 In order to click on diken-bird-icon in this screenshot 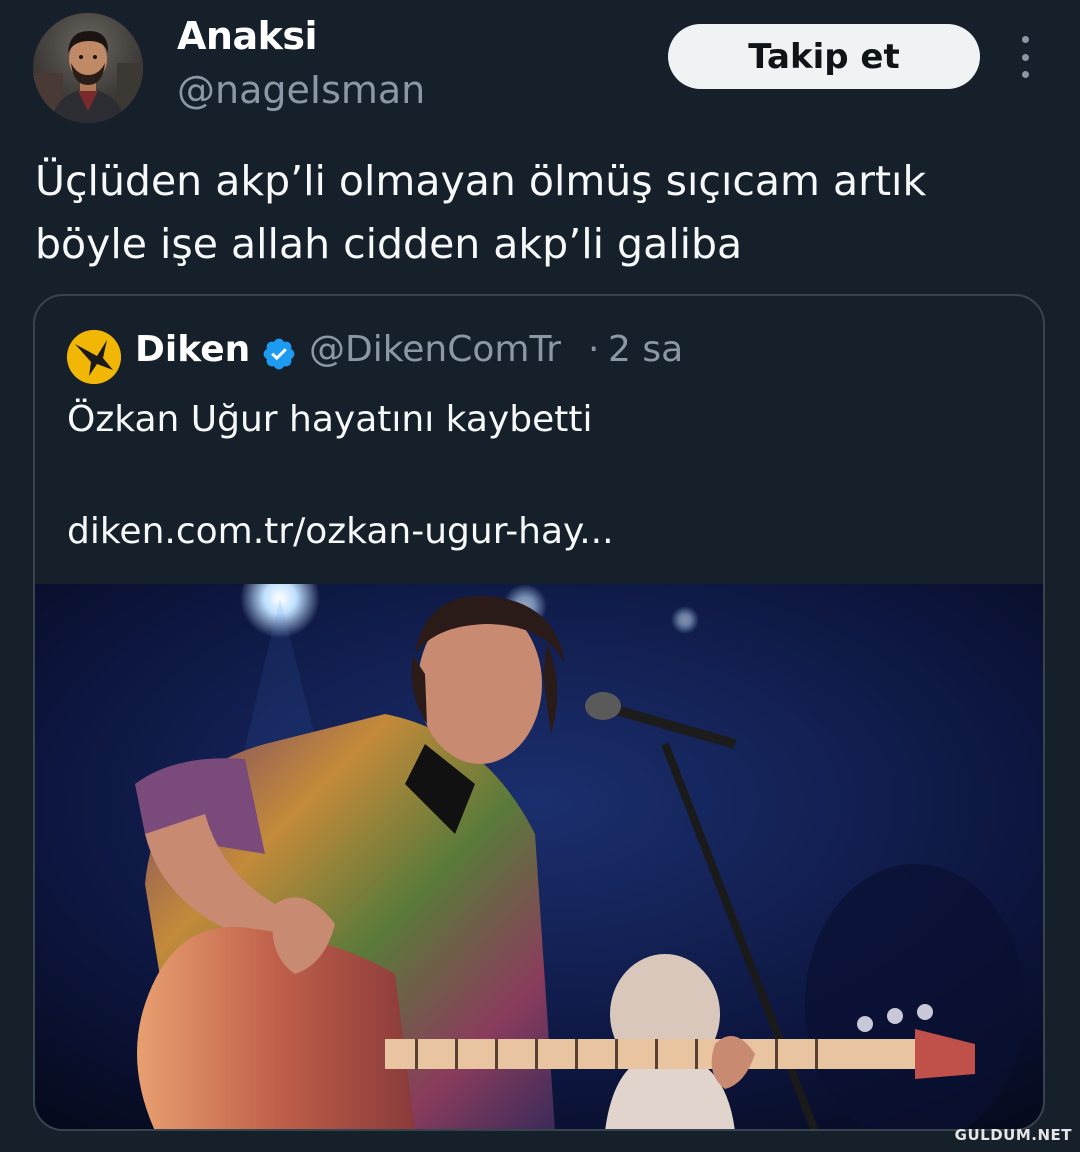, I will do `click(94, 357)`.